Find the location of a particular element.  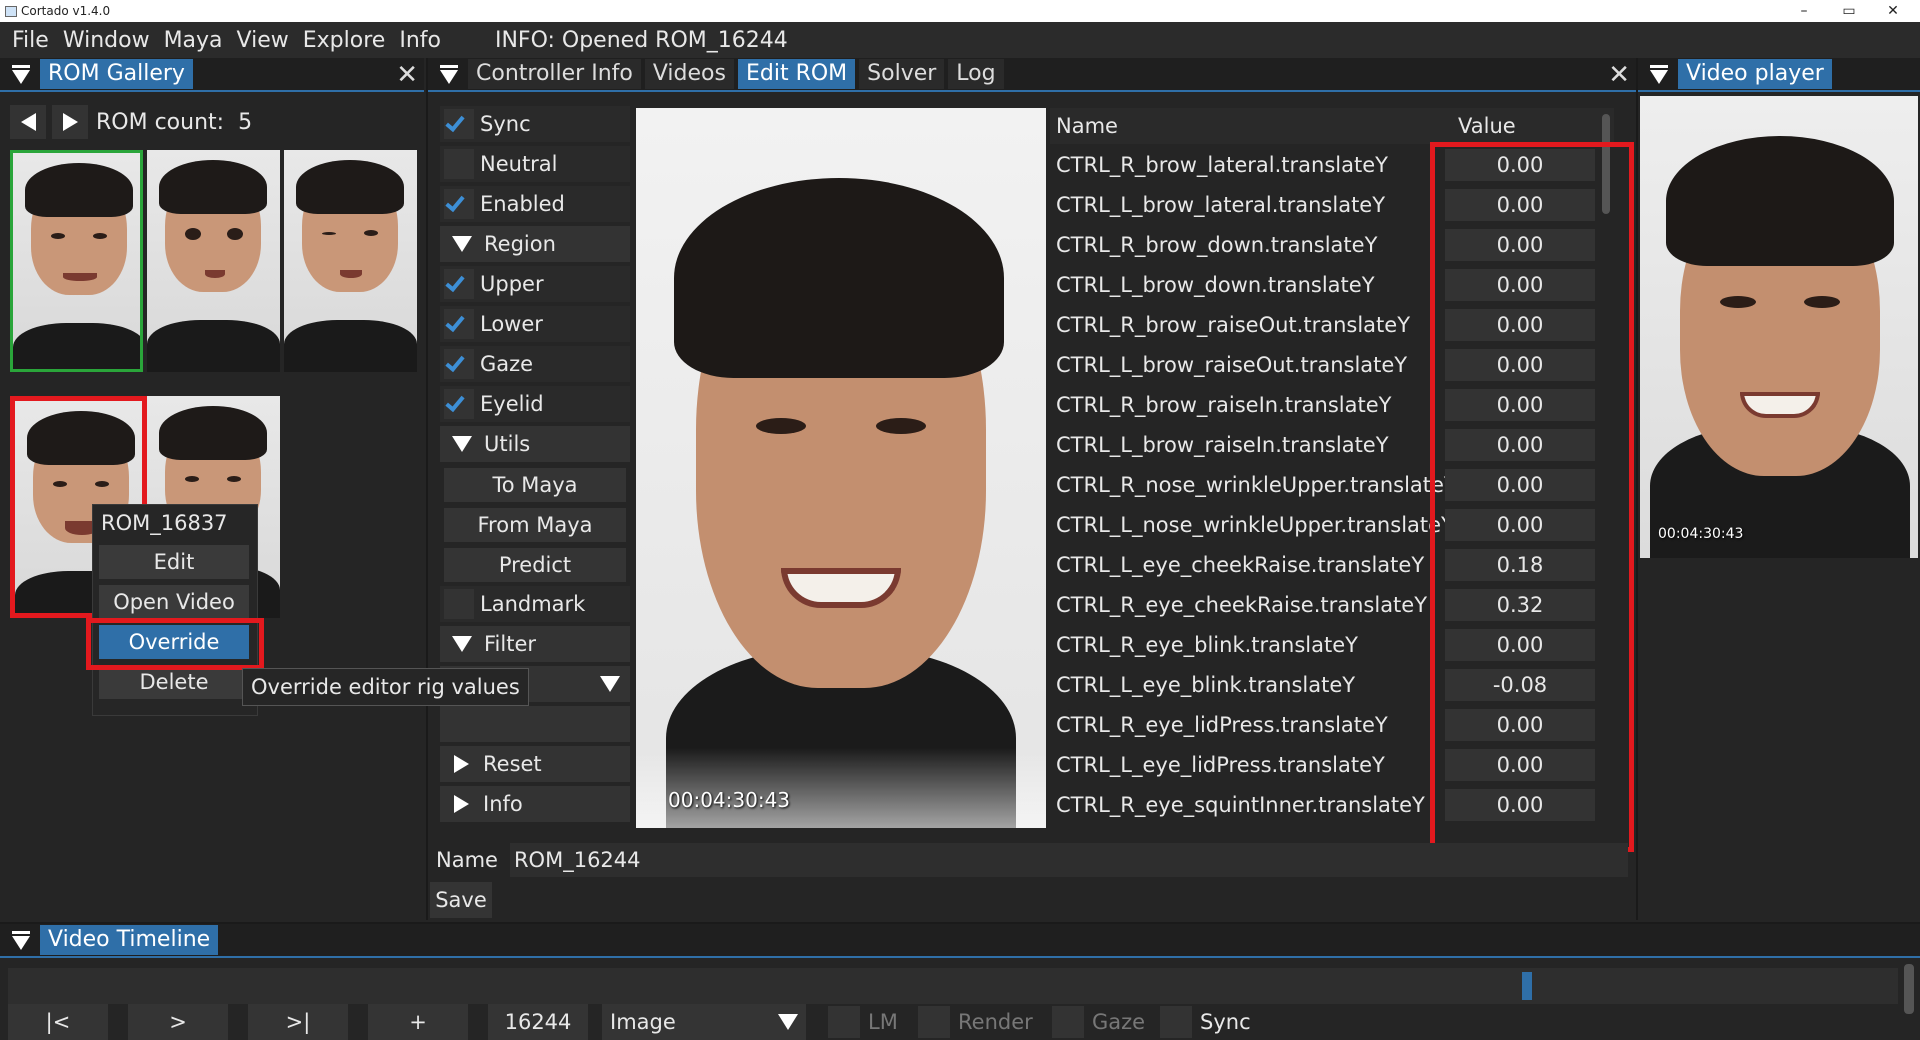

context-delete: Delete is located at coordinates (174, 682).